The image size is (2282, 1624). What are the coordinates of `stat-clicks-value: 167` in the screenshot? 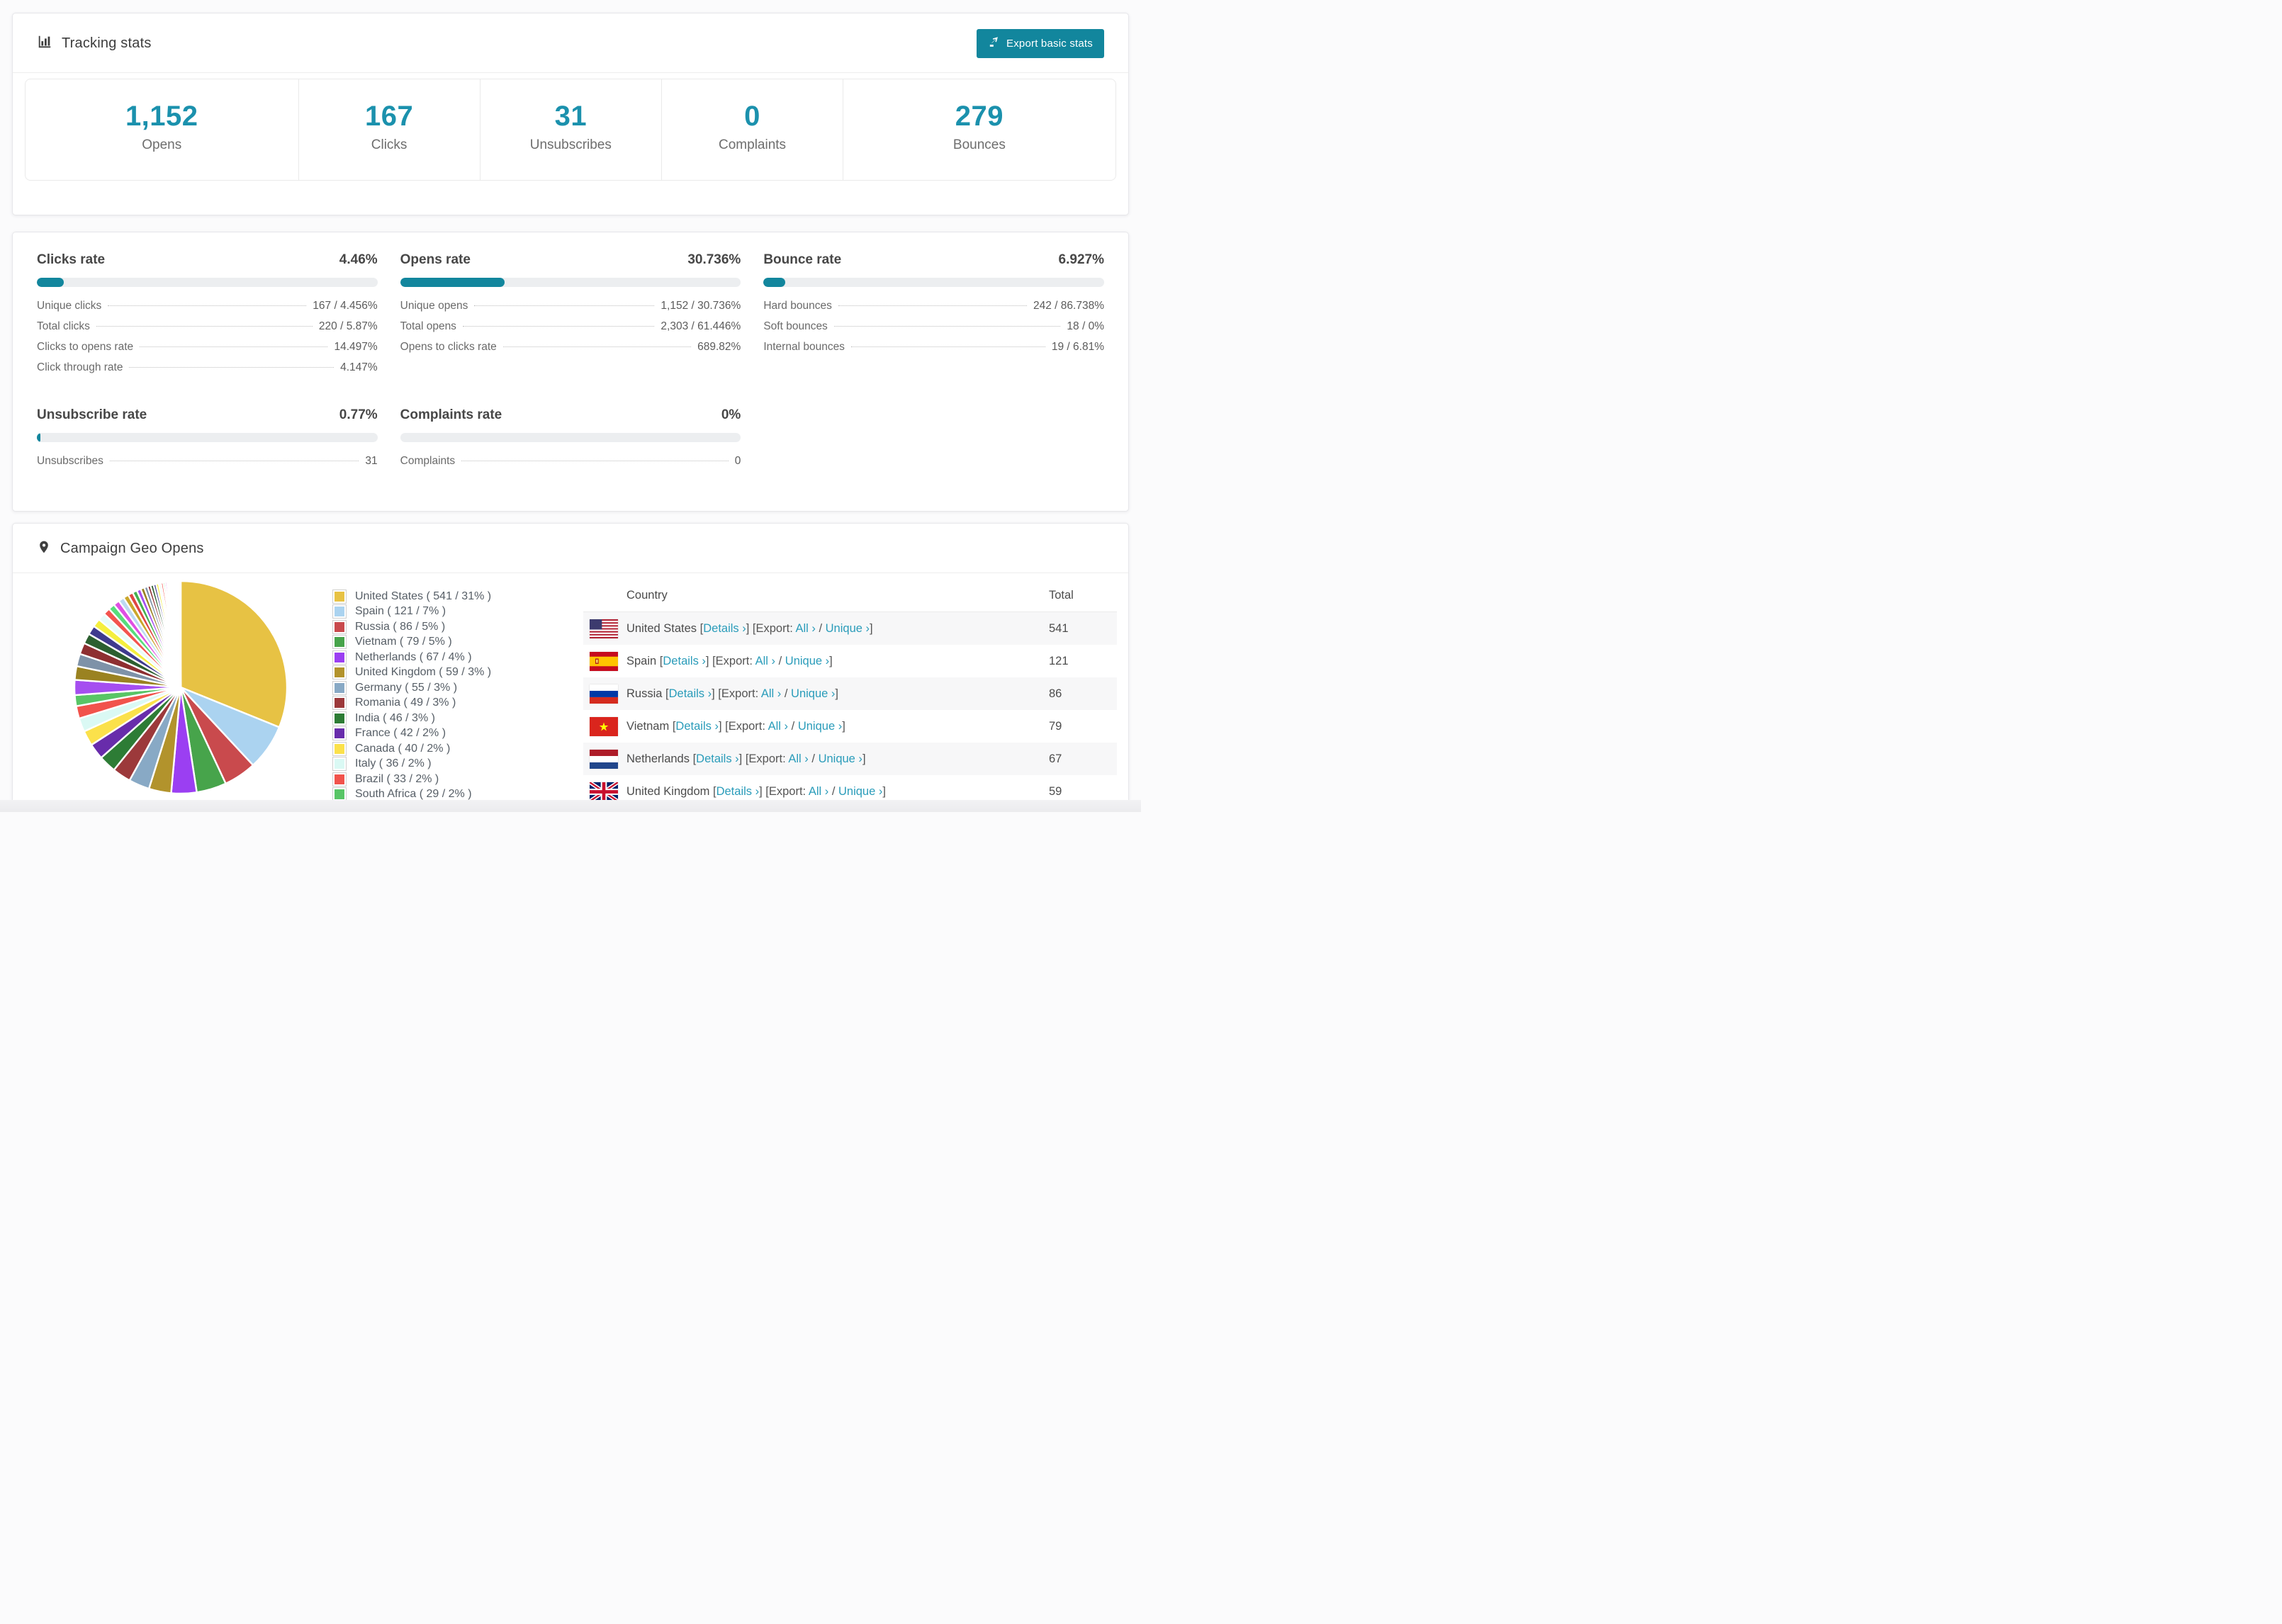 It's located at (389, 117).